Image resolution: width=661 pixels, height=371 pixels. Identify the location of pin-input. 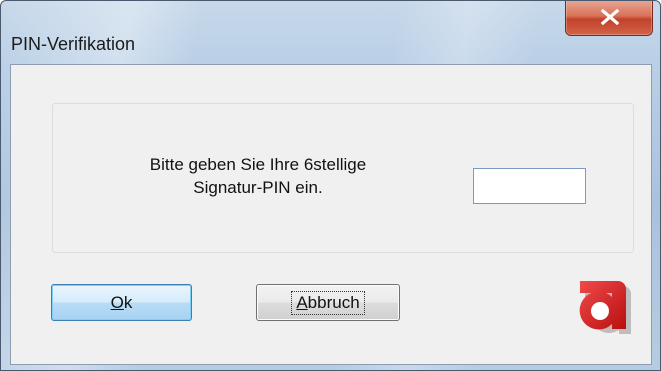
(529, 186).